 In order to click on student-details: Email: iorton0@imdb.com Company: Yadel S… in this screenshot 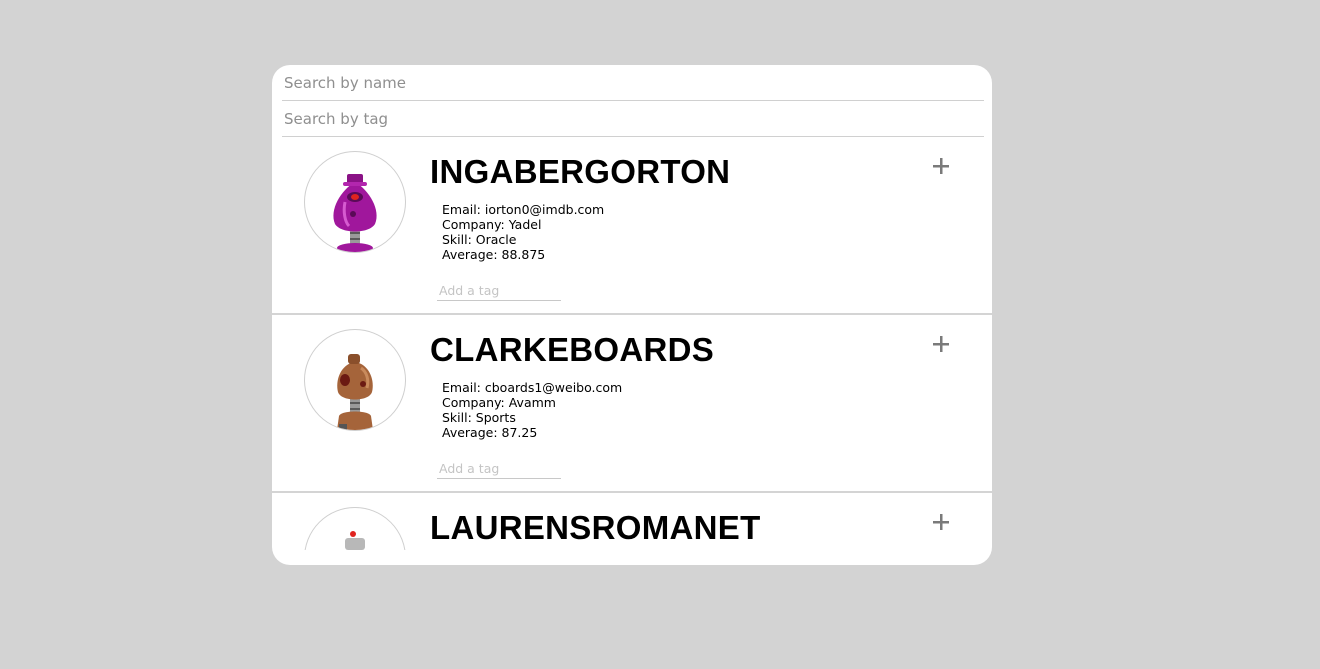, I will do `click(523, 232)`.